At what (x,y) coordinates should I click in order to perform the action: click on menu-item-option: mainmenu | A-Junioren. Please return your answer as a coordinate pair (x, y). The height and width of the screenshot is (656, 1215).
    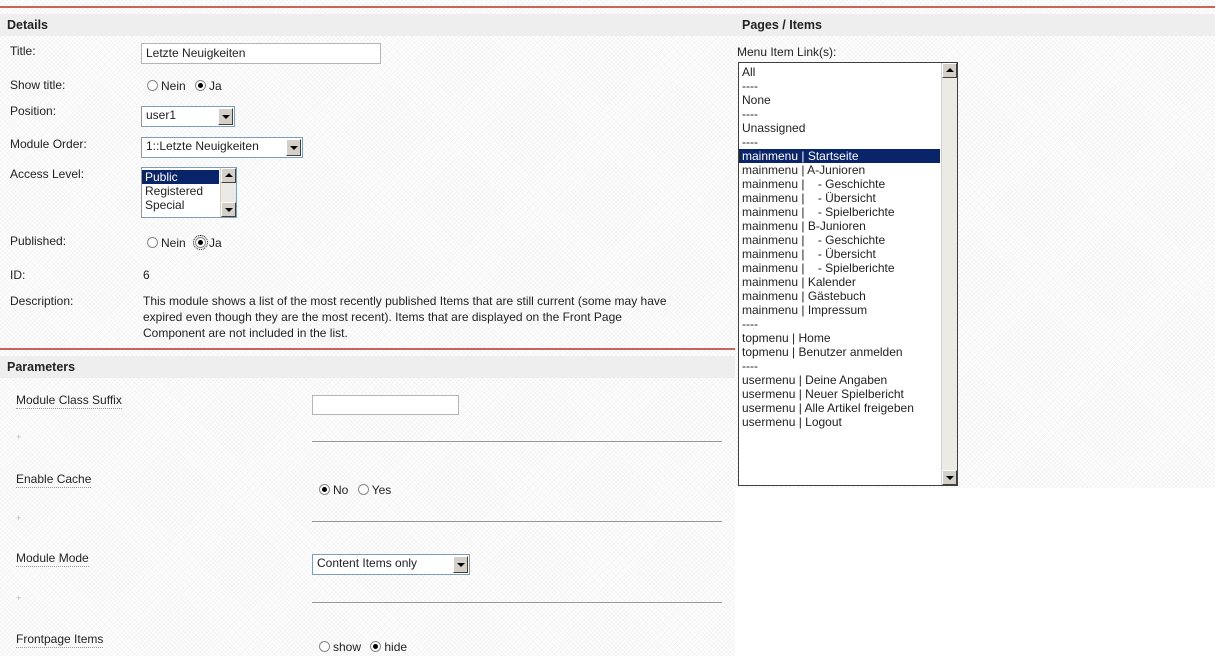
    Looking at the image, I should click on (839, 170).